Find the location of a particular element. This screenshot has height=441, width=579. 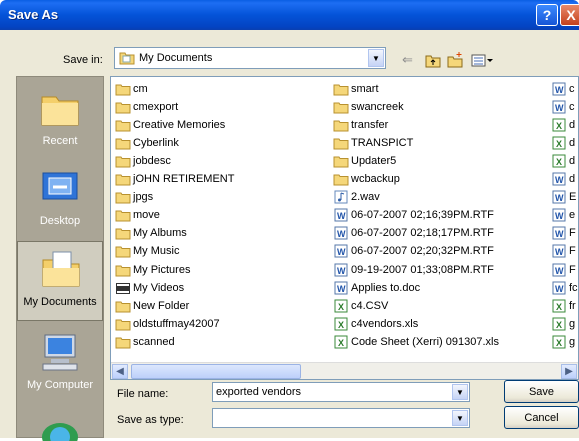

up-folder-icon is located at coordinates (433, 61).